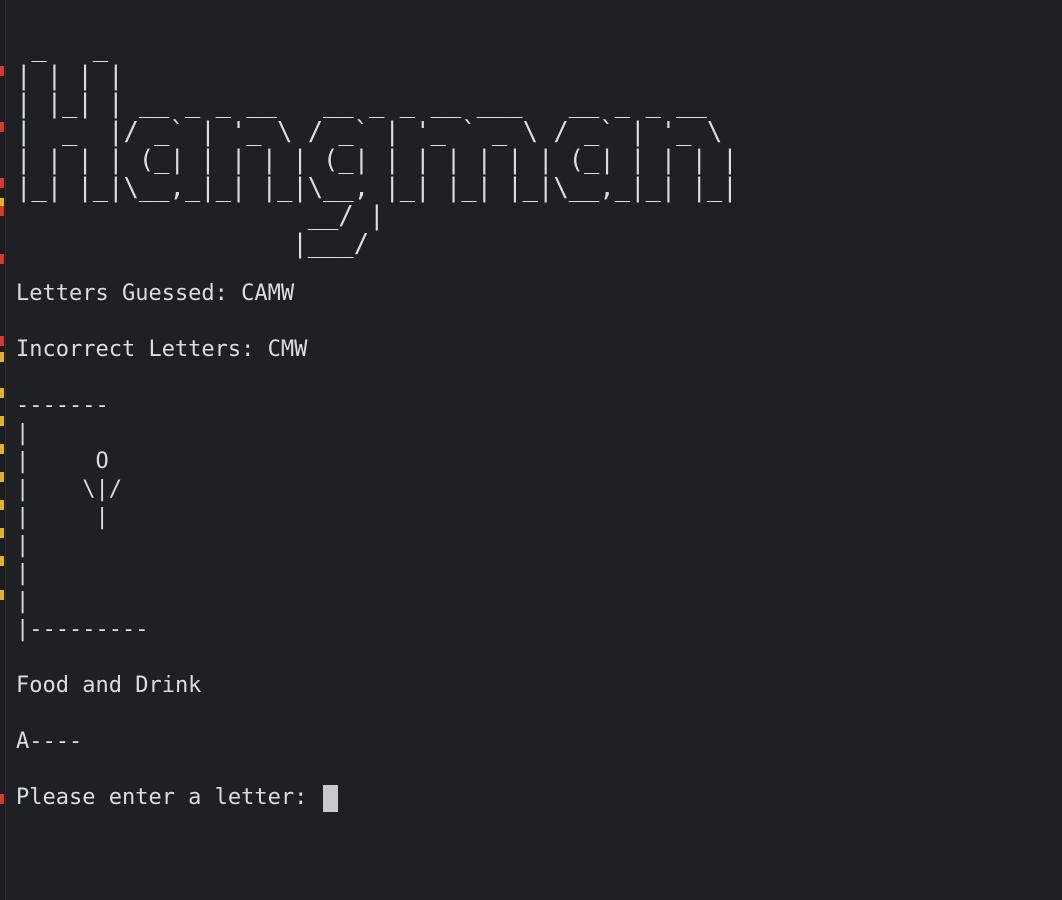 This screenshot has height=900, width=1062. Describe the element at coordinates (82, 517) in the screenshot. I see `gallows-drawing: ------- | | O | \|/ | | | | | |---------` at that location.